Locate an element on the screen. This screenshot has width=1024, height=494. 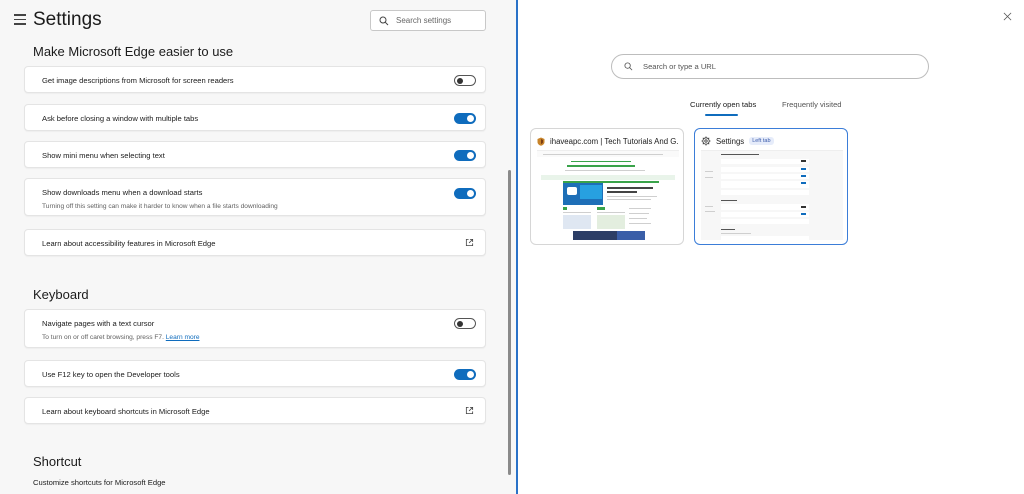
active-tab-indicator is located at coordinates (721, 115).